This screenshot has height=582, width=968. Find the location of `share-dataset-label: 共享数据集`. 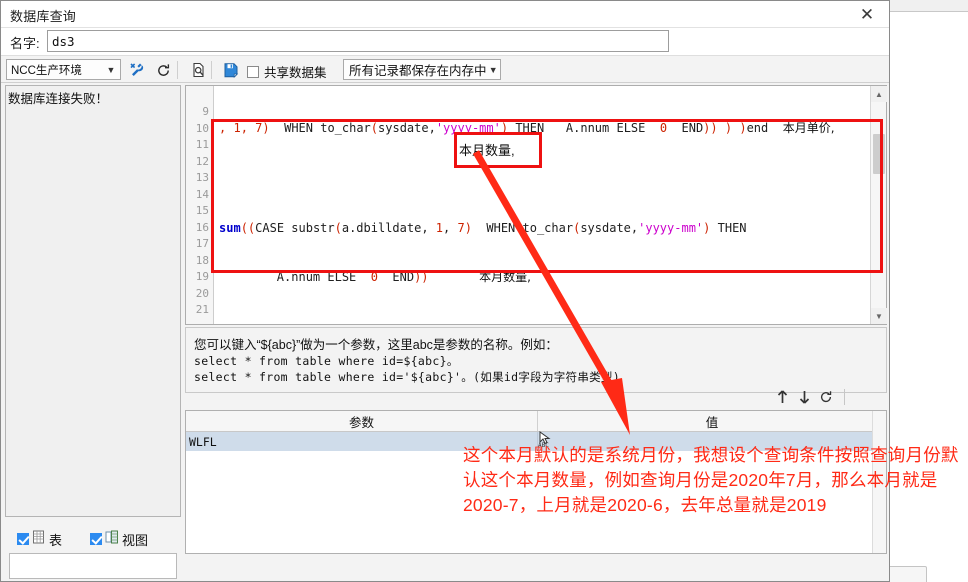

share-dataset-label: 共享数据集 is located at coordinates (295, 73).